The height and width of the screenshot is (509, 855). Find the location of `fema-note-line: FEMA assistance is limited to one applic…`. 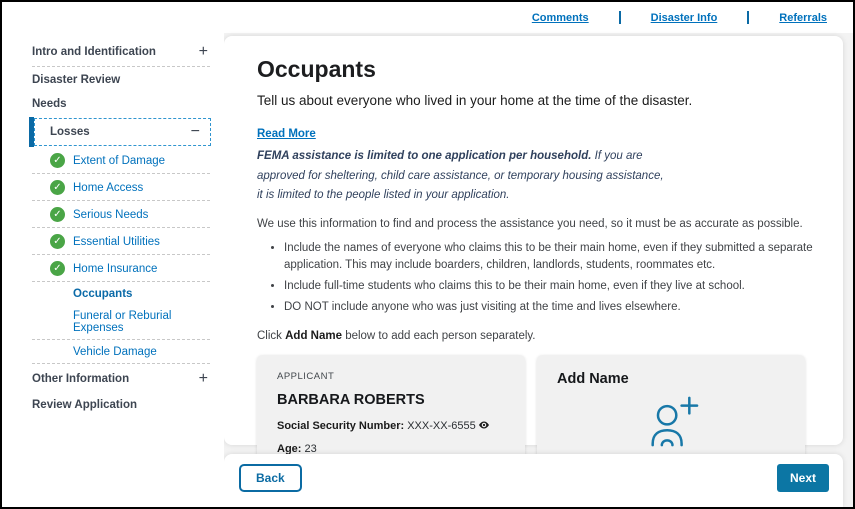

fema-note-line: FEMA assistance is limited to one applic… is located at coordinates (450, 156).